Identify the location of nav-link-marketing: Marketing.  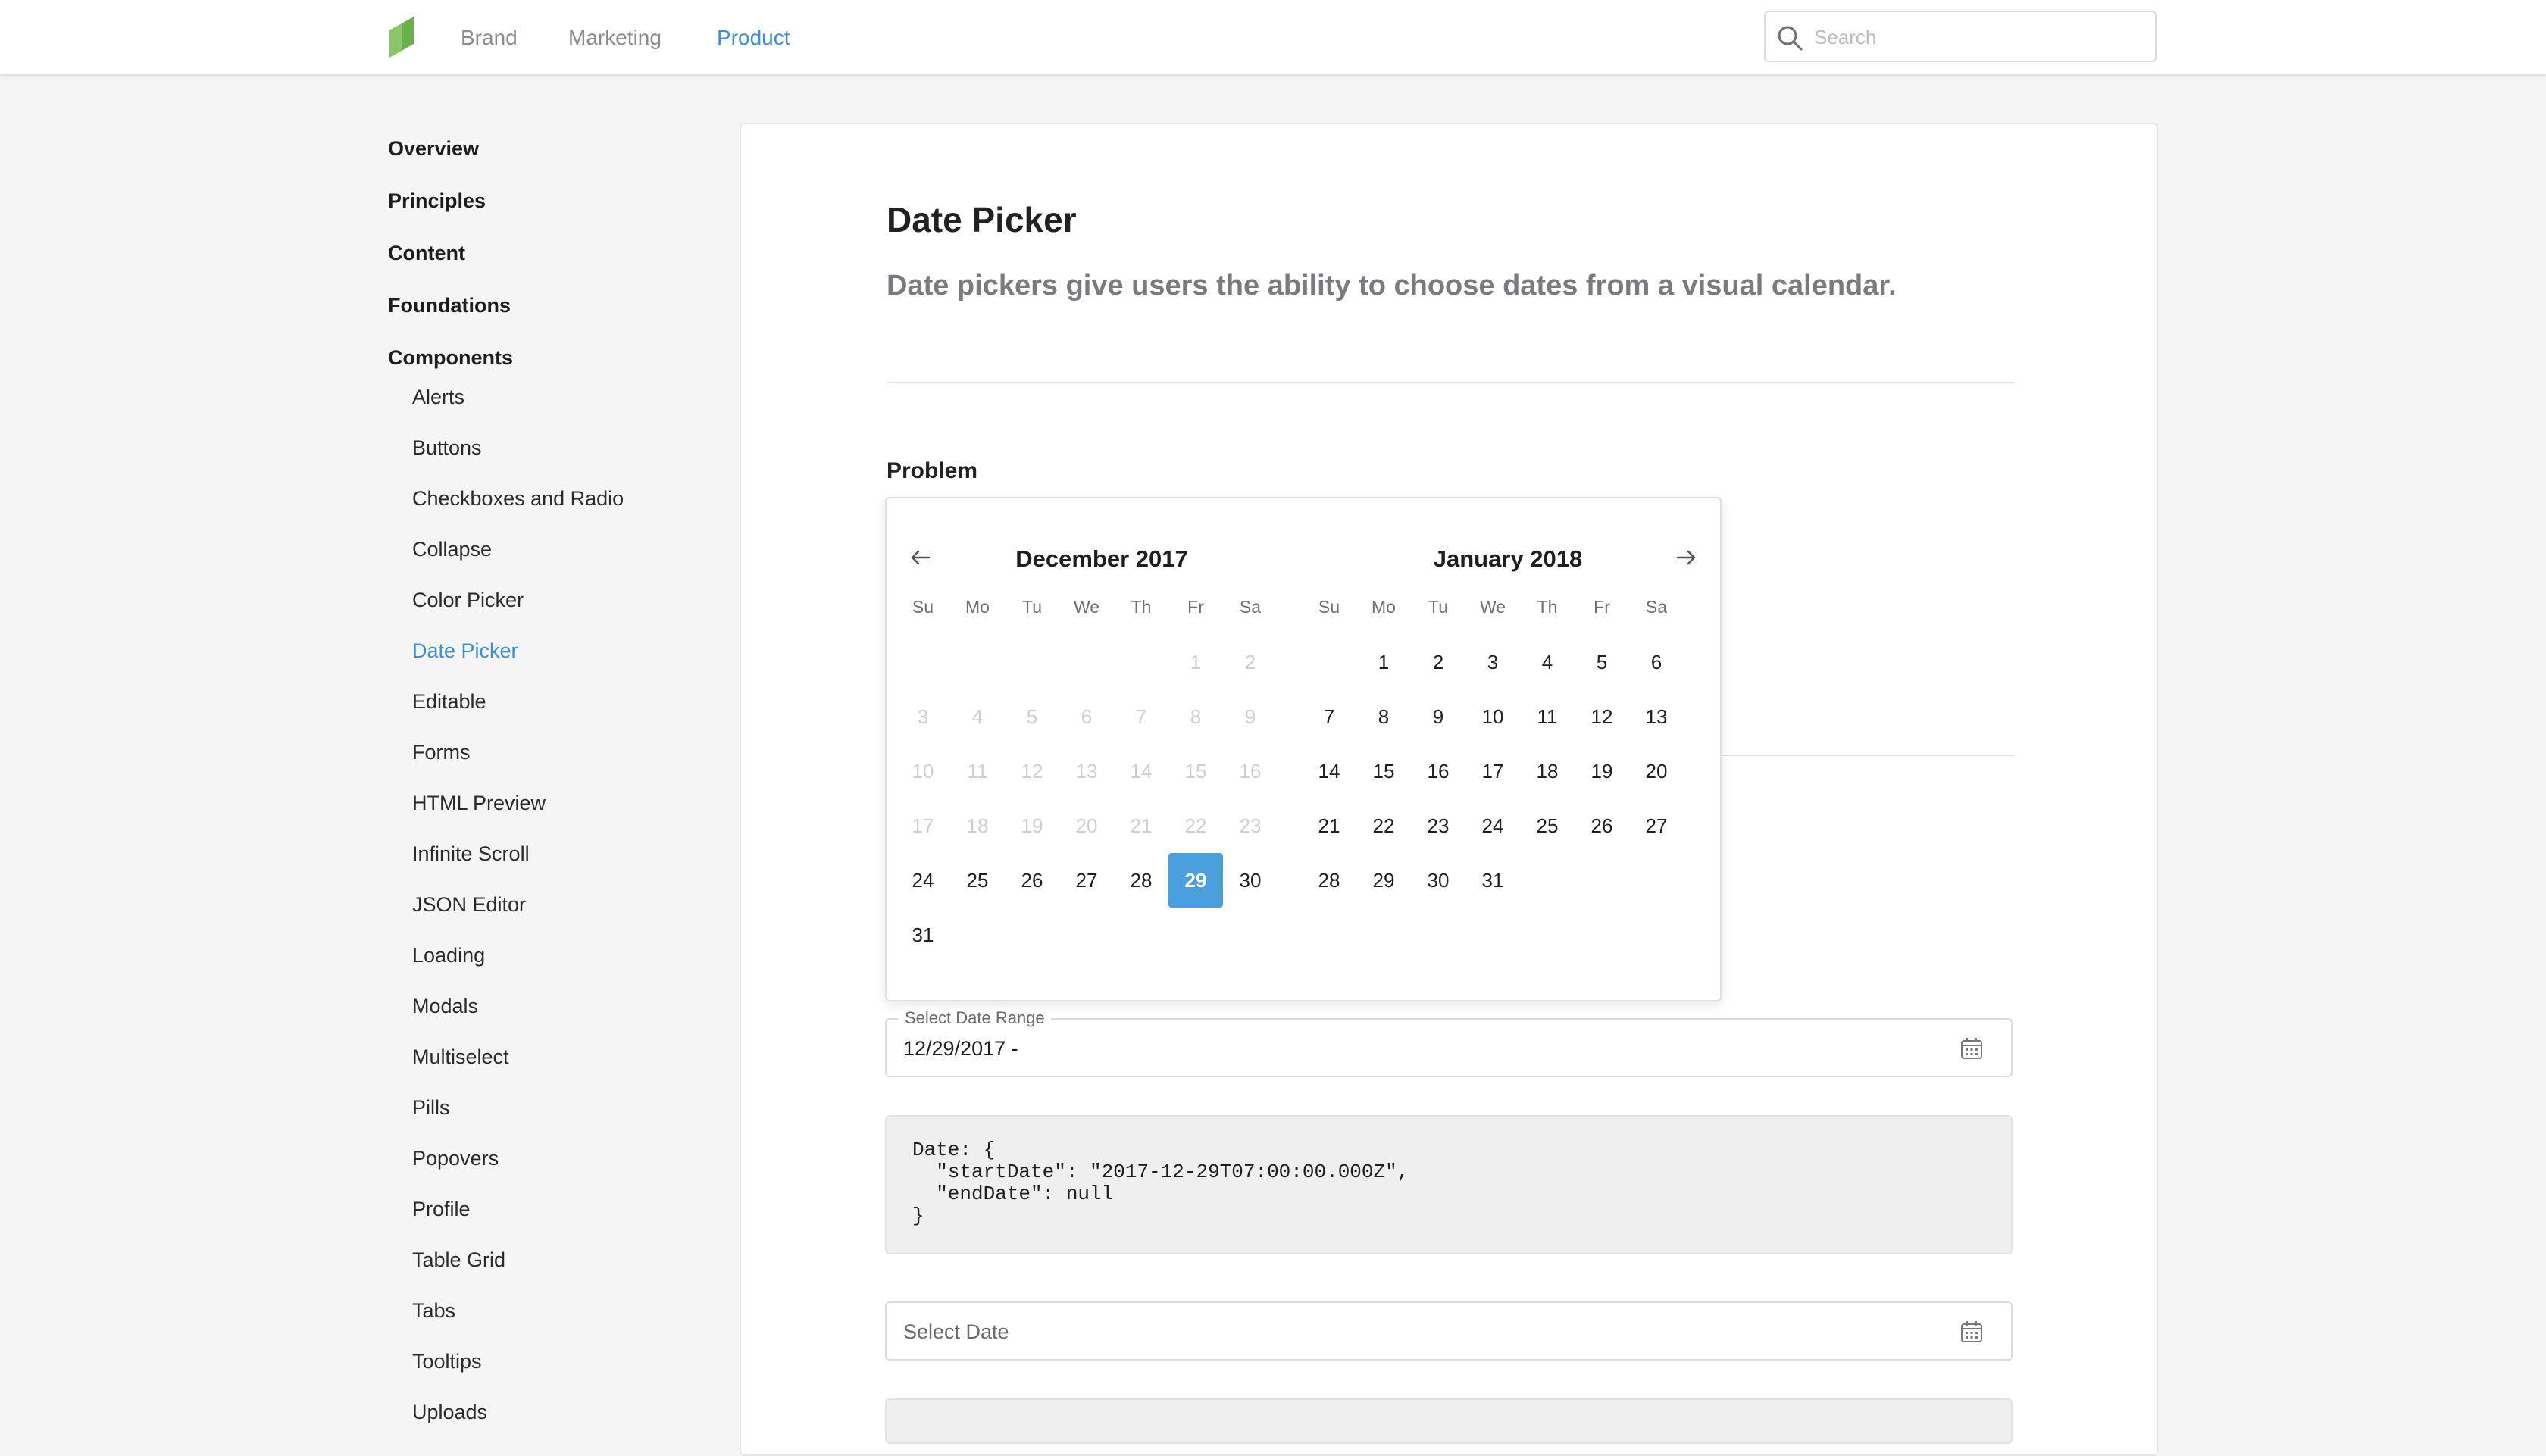
(615, 38).